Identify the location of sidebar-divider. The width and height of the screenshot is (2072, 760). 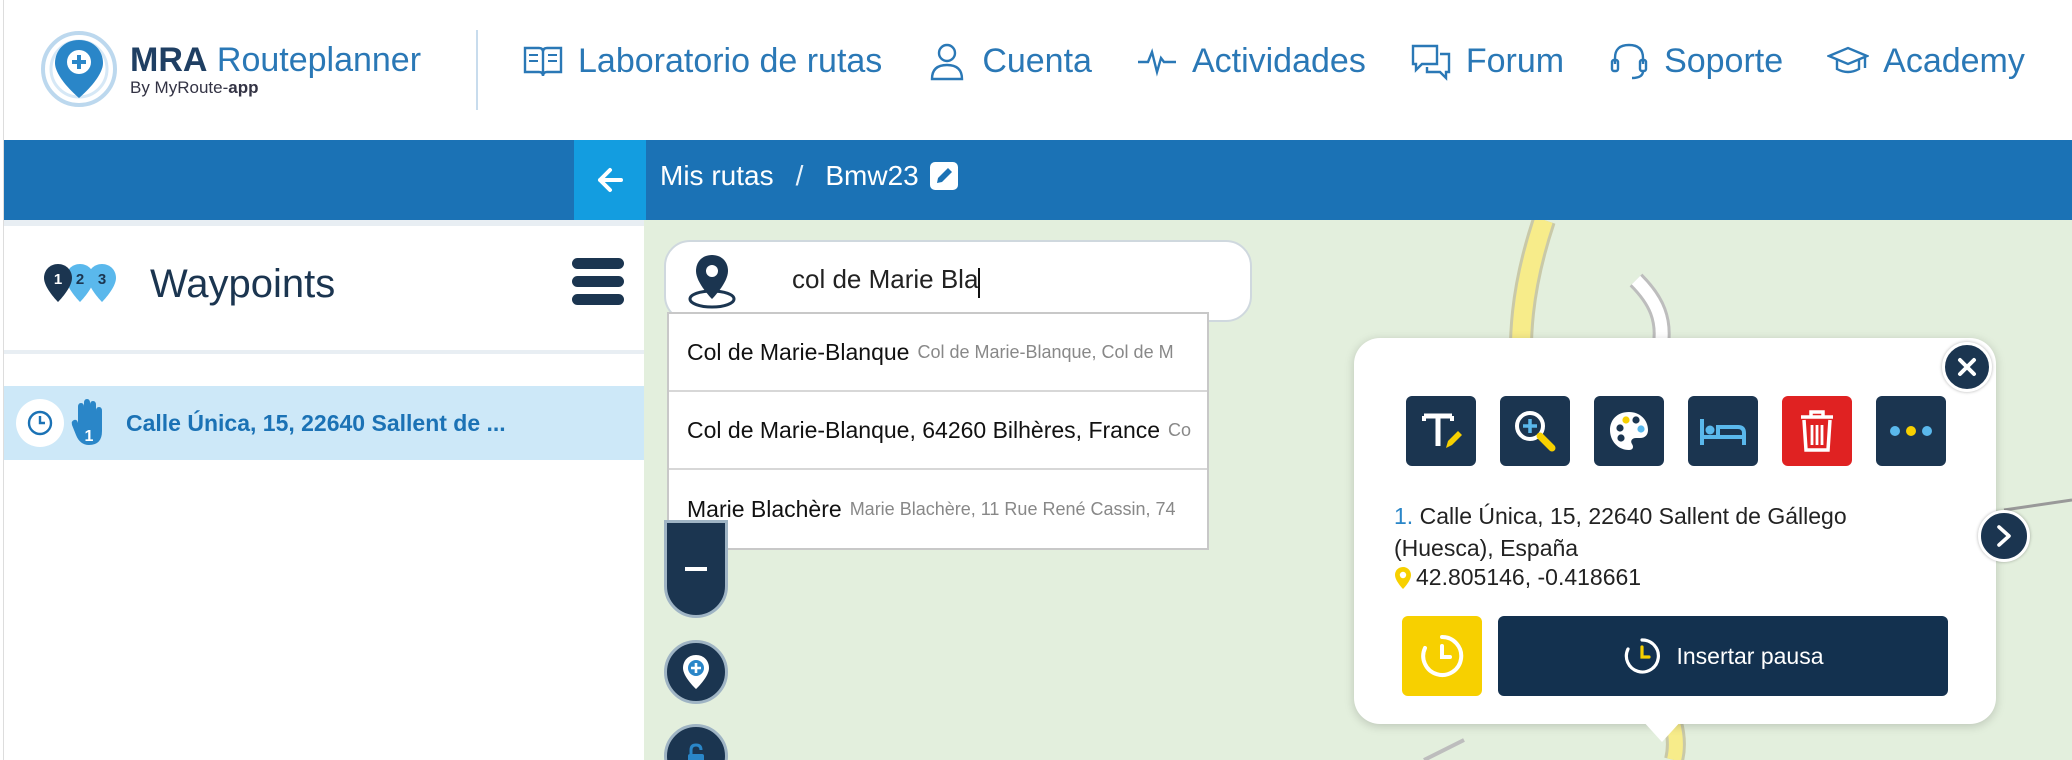
(324, 223).